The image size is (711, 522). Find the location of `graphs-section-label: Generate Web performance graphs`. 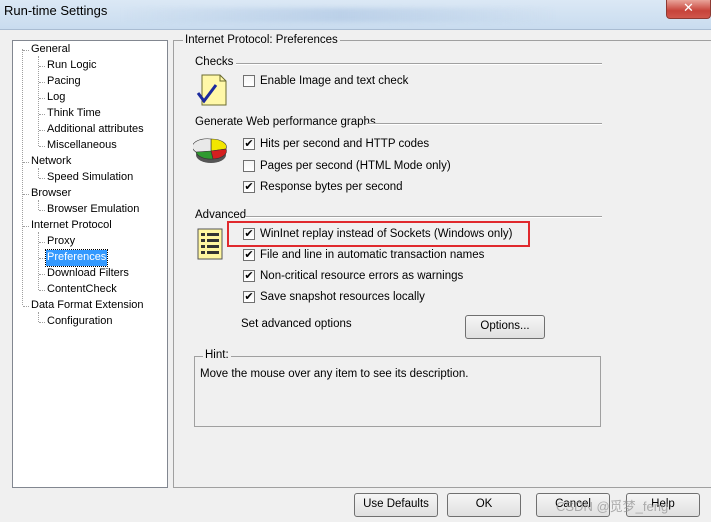

graphs-section-label: Generate Web performance graphs is located at coordinates (285, 122).